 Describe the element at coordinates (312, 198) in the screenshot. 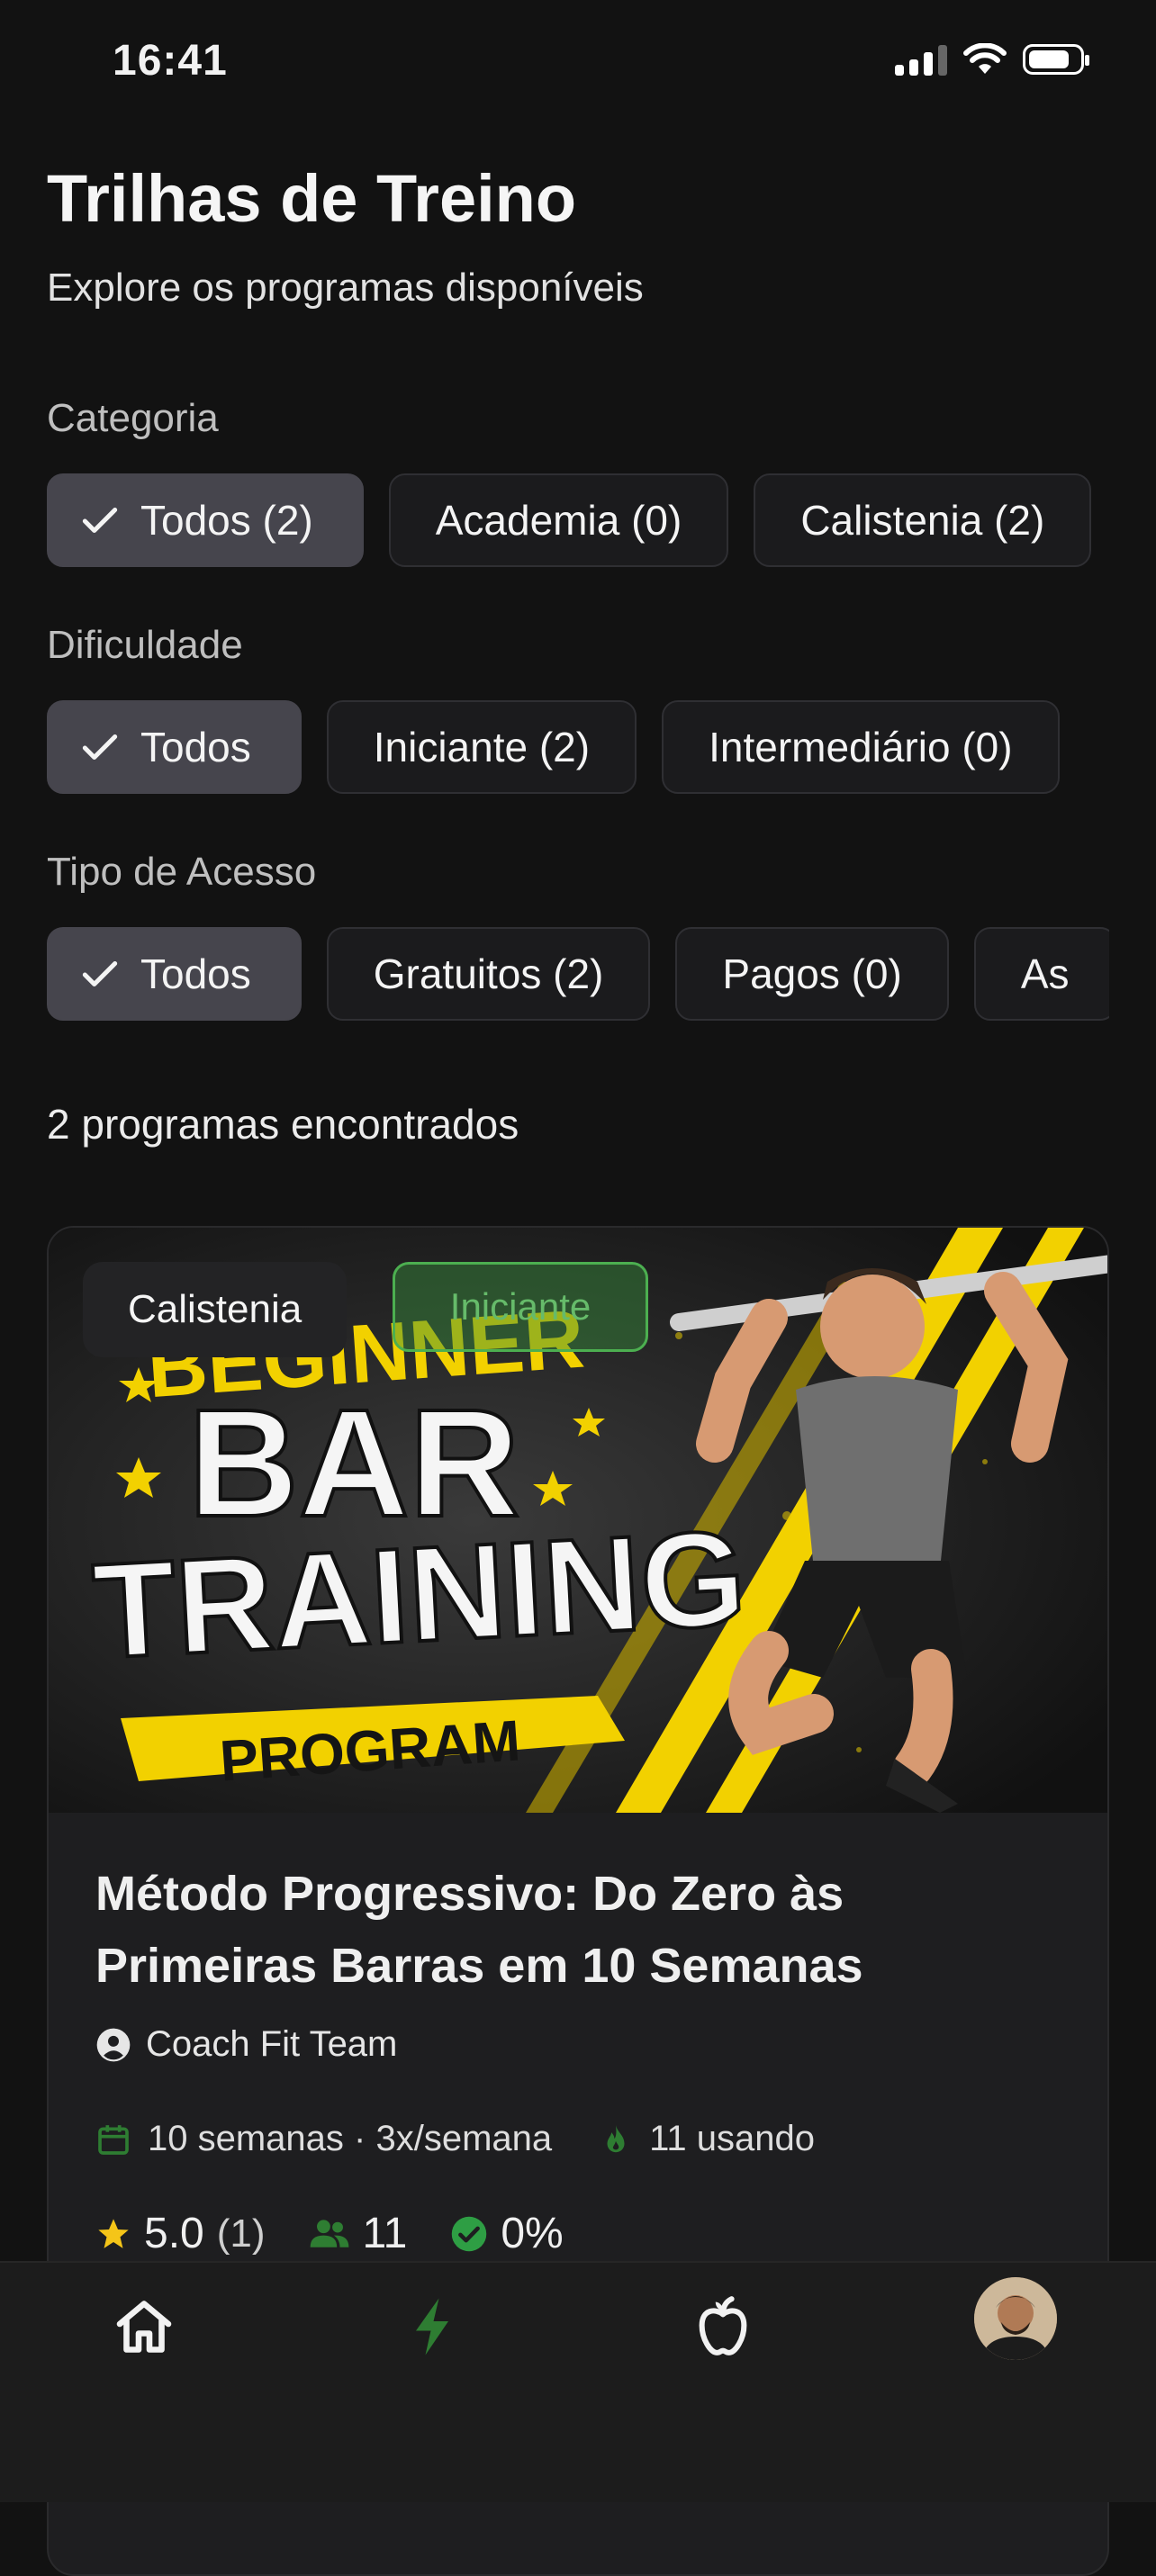

I see `page-title: Trilhas de Treino` at that location.